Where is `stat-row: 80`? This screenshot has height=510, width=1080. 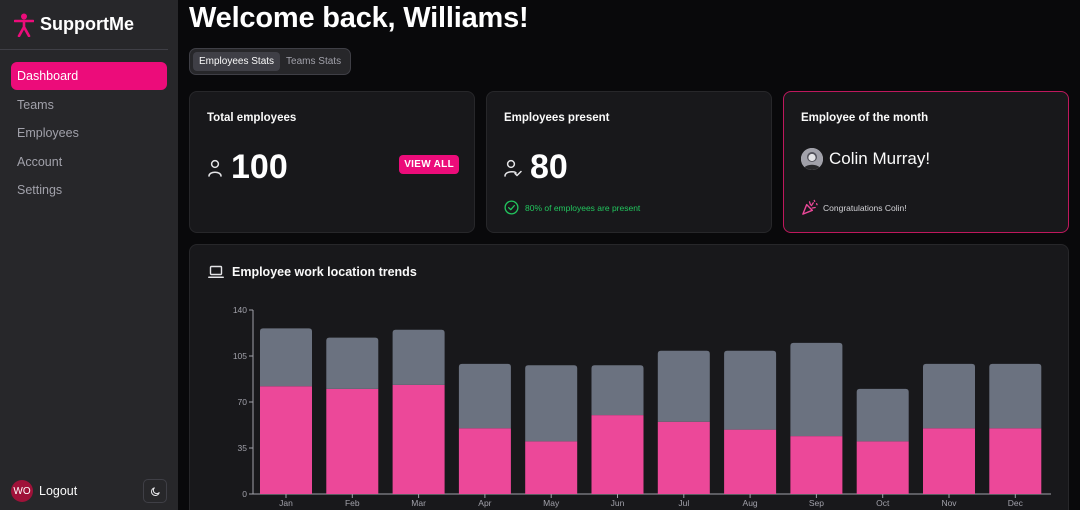
stat-row: 80 is located at coordinates (536, 167).